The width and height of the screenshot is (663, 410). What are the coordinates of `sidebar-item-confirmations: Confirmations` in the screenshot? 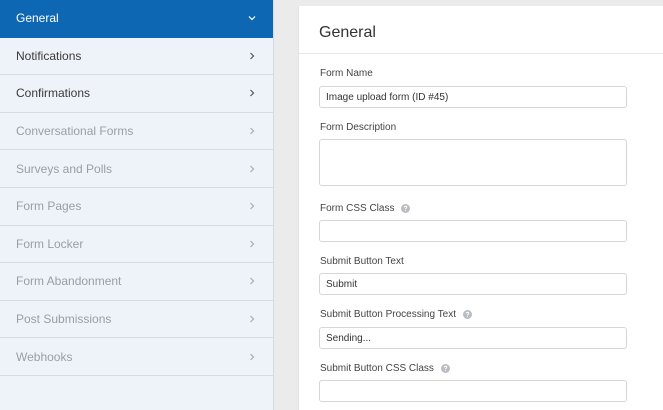 It's located at (136, 94).